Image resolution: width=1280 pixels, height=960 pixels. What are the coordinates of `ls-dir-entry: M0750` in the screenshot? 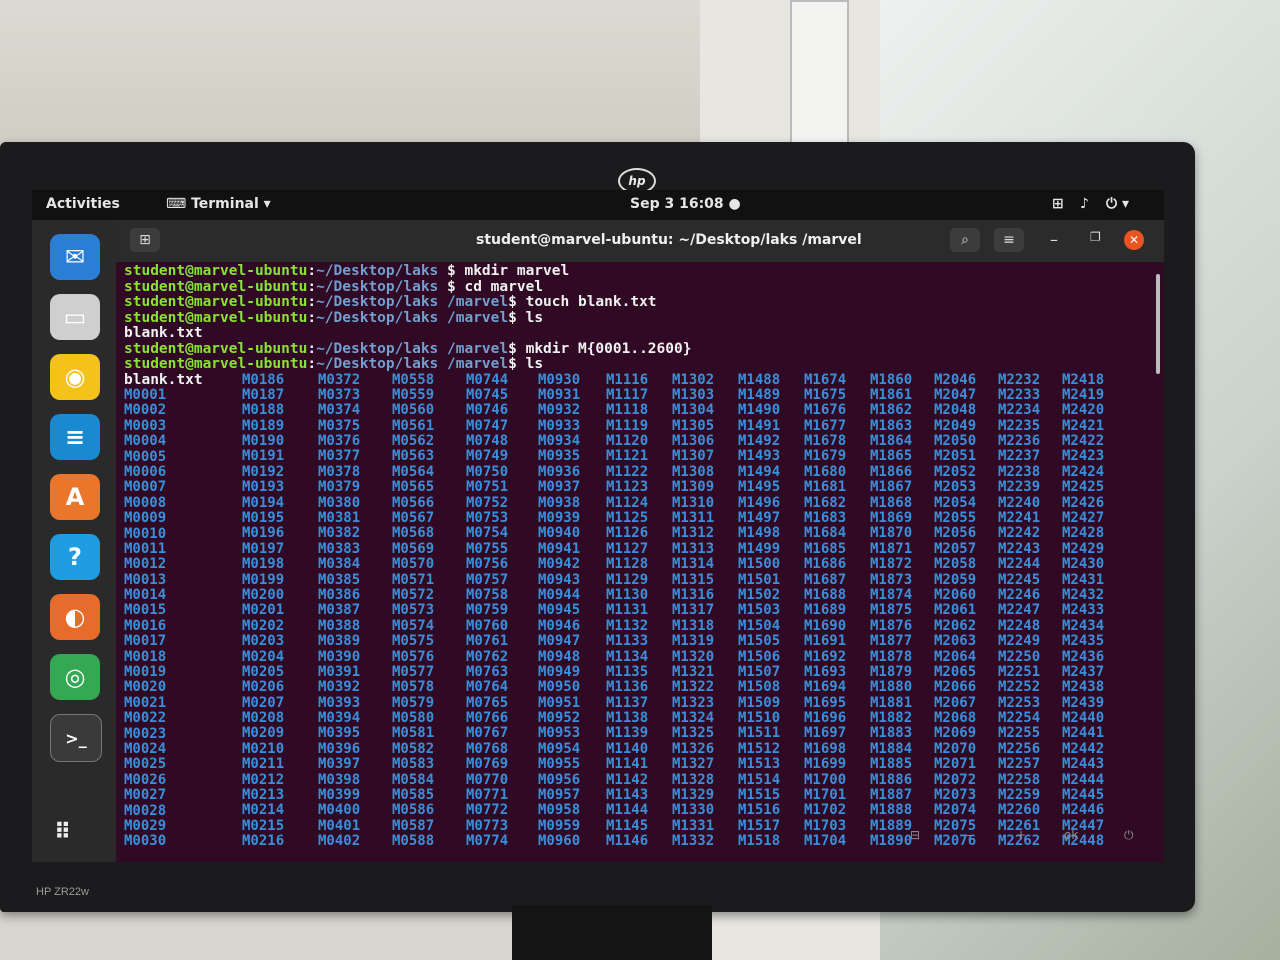 It's located at (487, 471).